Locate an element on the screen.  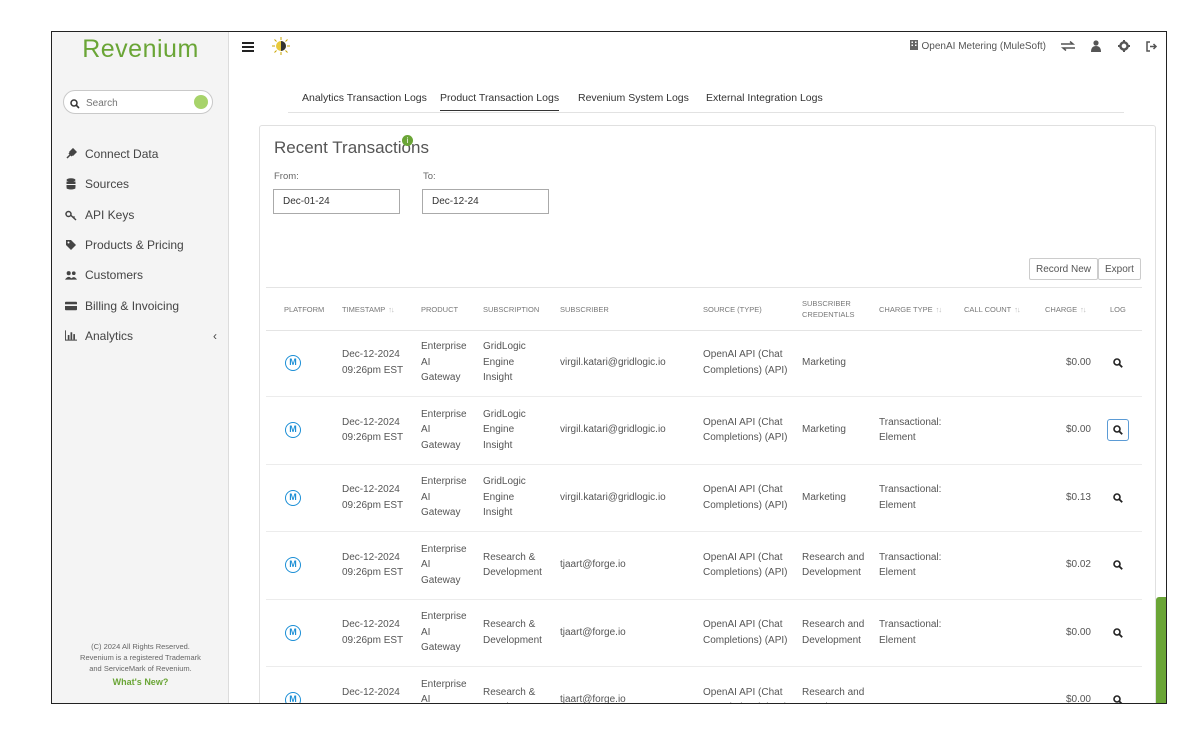
logout-icon is located at coordinates (1152, 46).